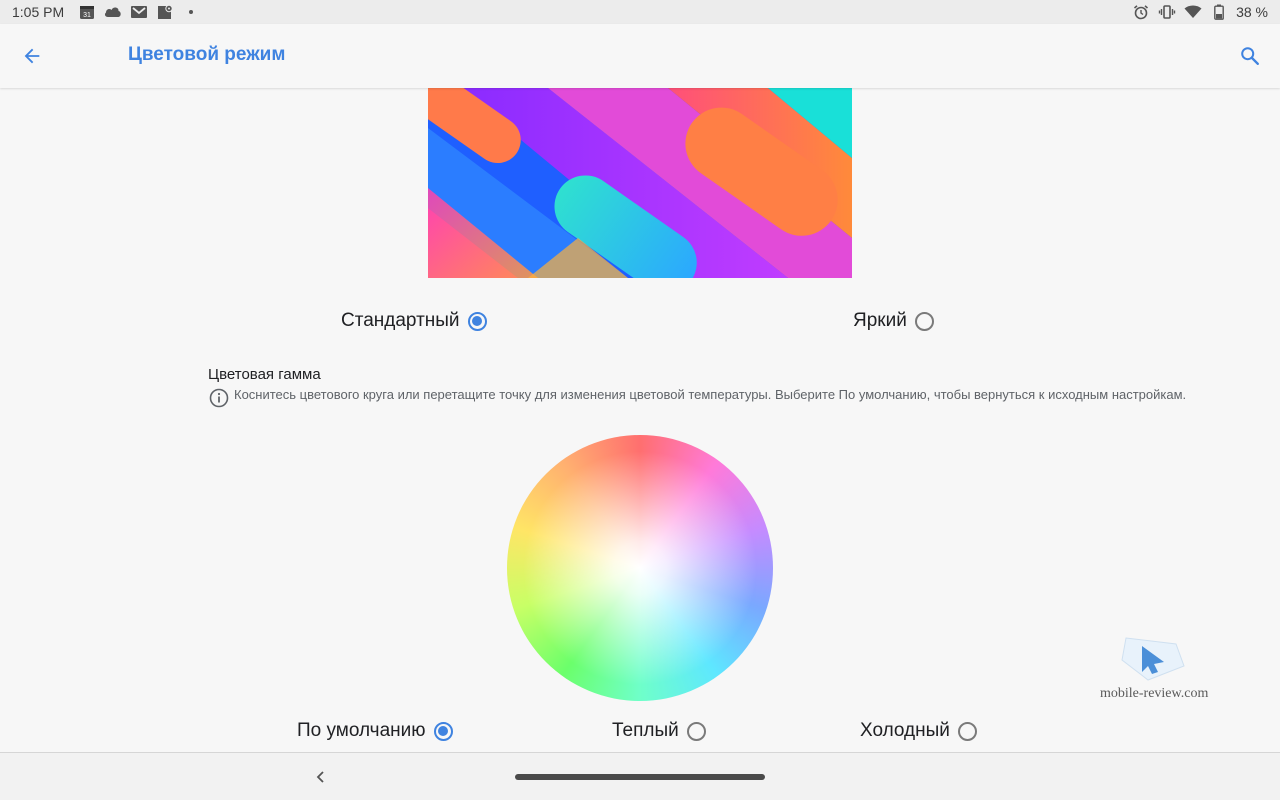 The image size is (1280, 800). What do you see at coordinates (1219, 12) in the screenshot?
I see `battery-icon` at bounding box center [1219, 12].